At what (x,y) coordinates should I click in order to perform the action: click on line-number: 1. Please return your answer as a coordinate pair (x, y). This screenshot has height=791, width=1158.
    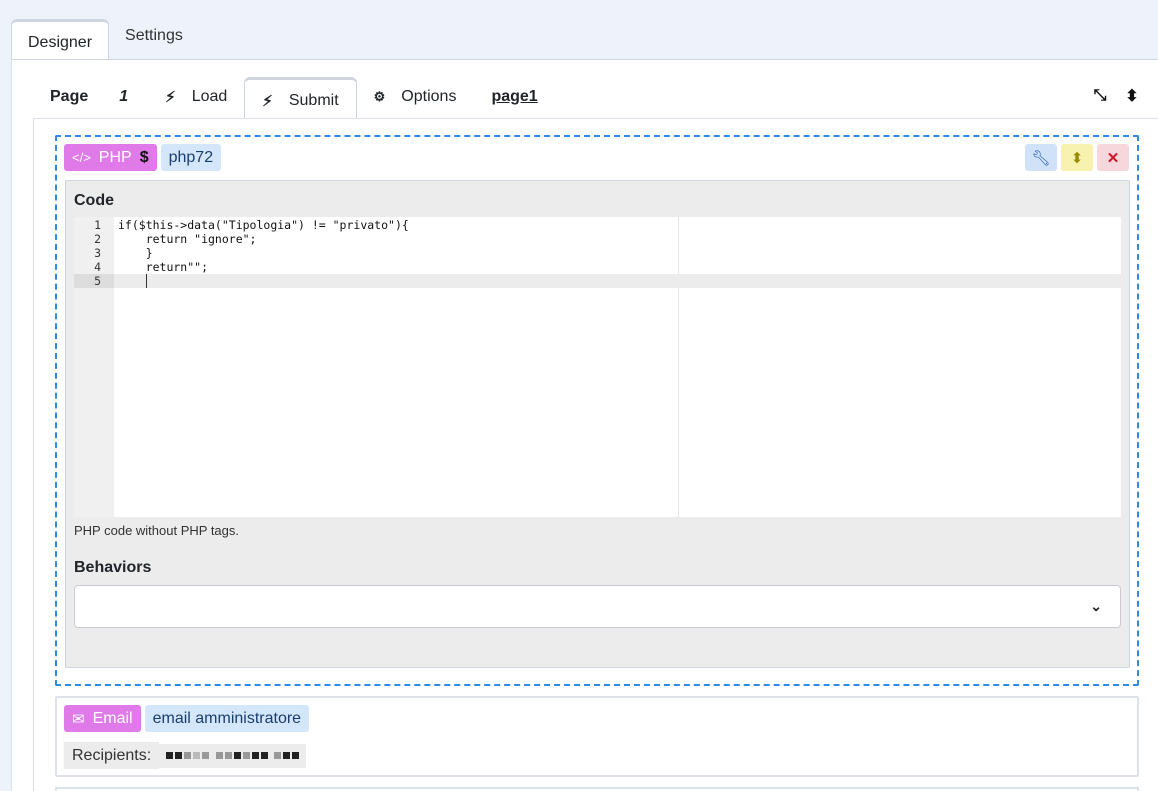
    Looking at the image, I should click on (97, 225).